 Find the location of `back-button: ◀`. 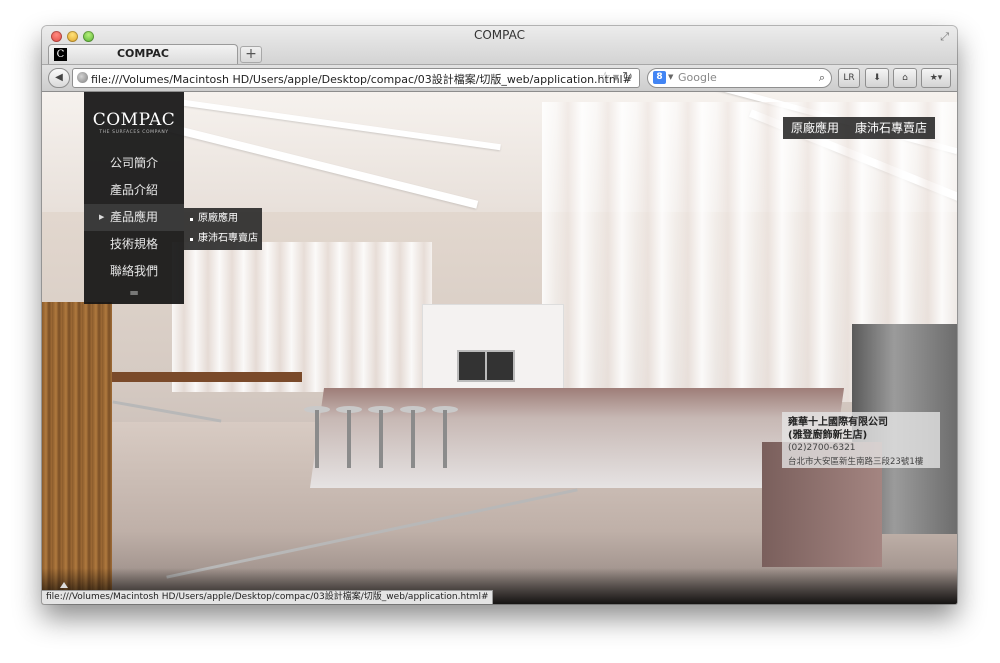

back-button: ◀ is located at coordinates (59, 78).